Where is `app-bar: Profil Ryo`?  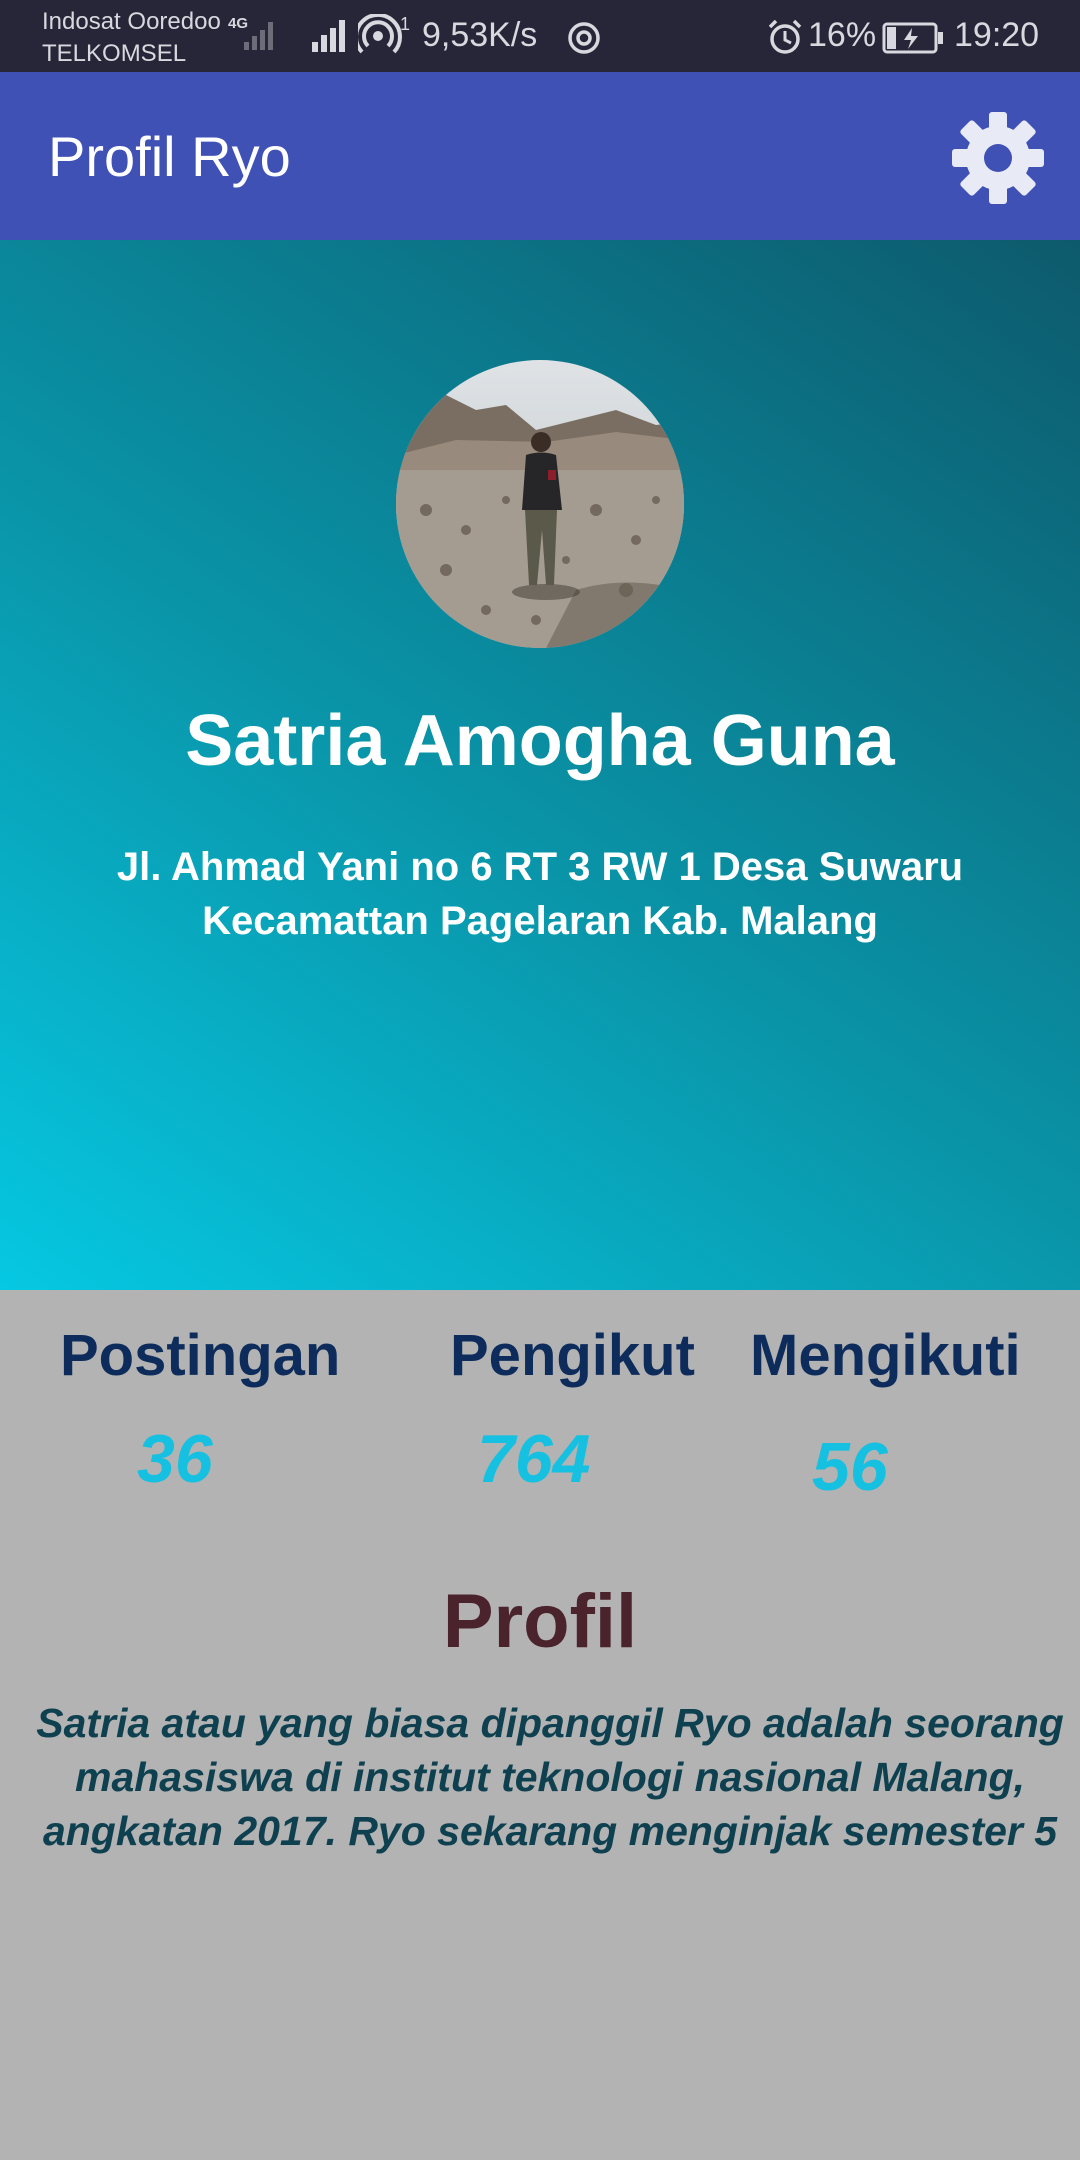 app-bar: Profil Ryo is located at coordinates (540, 156).